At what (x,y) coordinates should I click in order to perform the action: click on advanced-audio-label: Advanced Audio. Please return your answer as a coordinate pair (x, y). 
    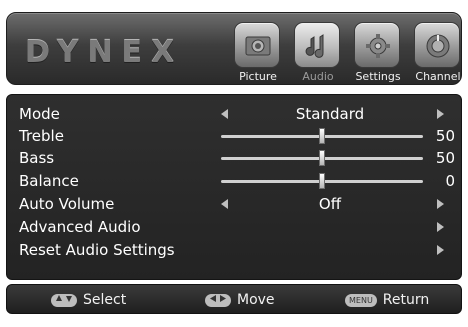
    Looking at the image, I should click on (80, 227).